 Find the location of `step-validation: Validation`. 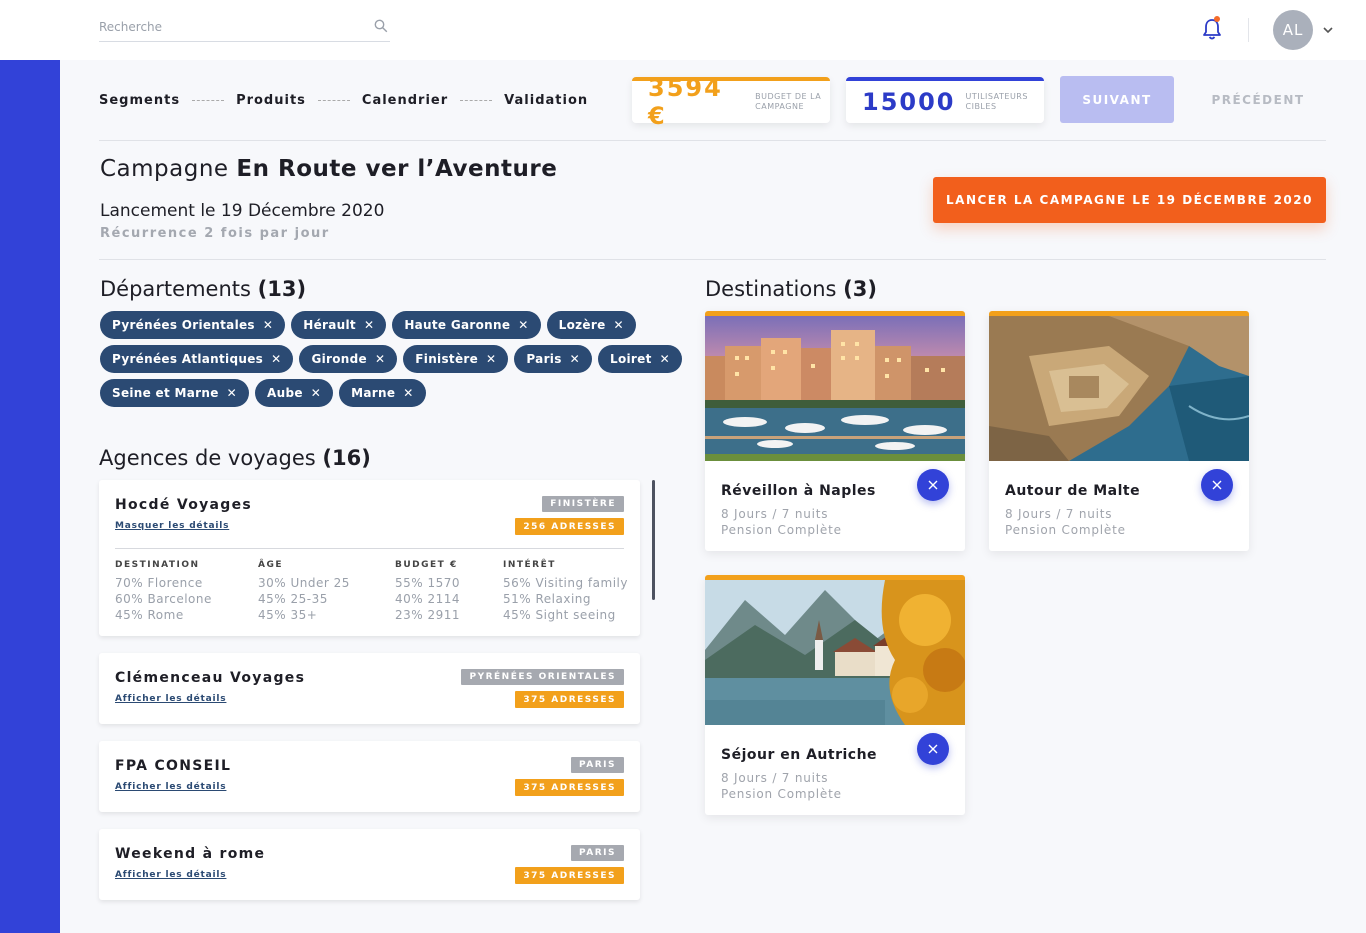

step-validation: Validation is located at coordinates (546, 100).